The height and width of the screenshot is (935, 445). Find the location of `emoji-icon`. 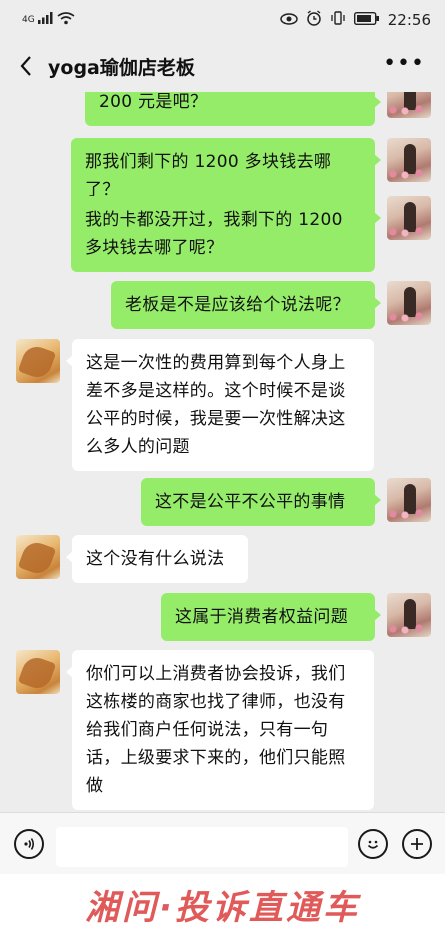

emoji-icon is located at coordinates (373, 844).